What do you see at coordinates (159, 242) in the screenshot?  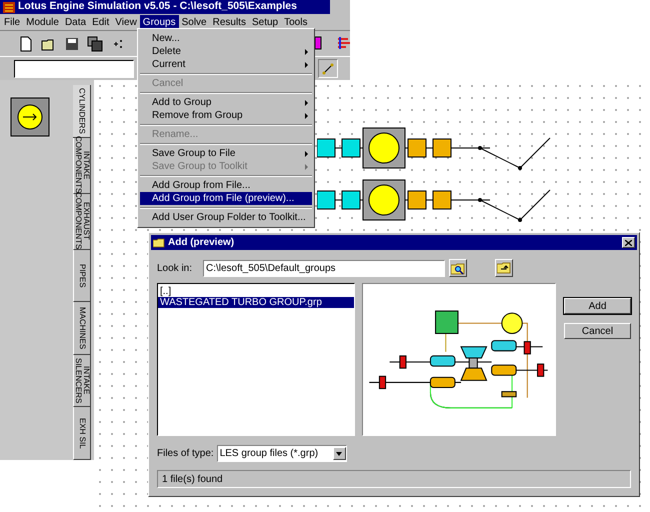 I see `folder-icon` at bounding box center [159, 242].